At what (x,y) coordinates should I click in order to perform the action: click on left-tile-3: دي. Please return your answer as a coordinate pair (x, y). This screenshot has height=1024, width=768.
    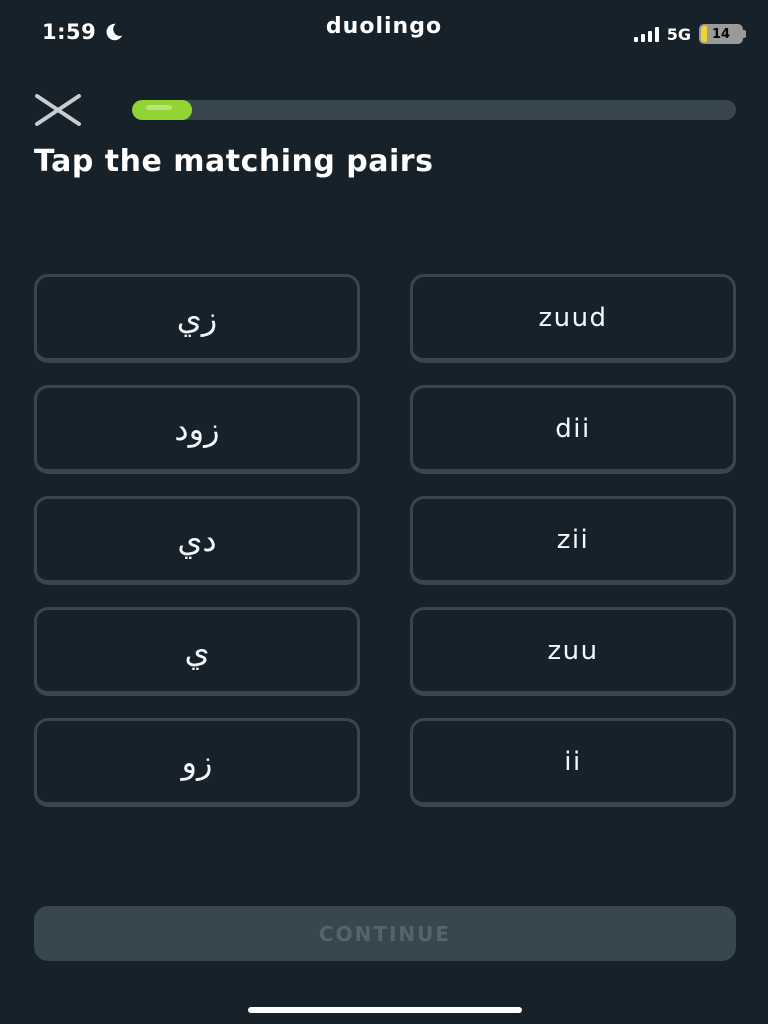
    Looking at the image, I should click on (197, 540).